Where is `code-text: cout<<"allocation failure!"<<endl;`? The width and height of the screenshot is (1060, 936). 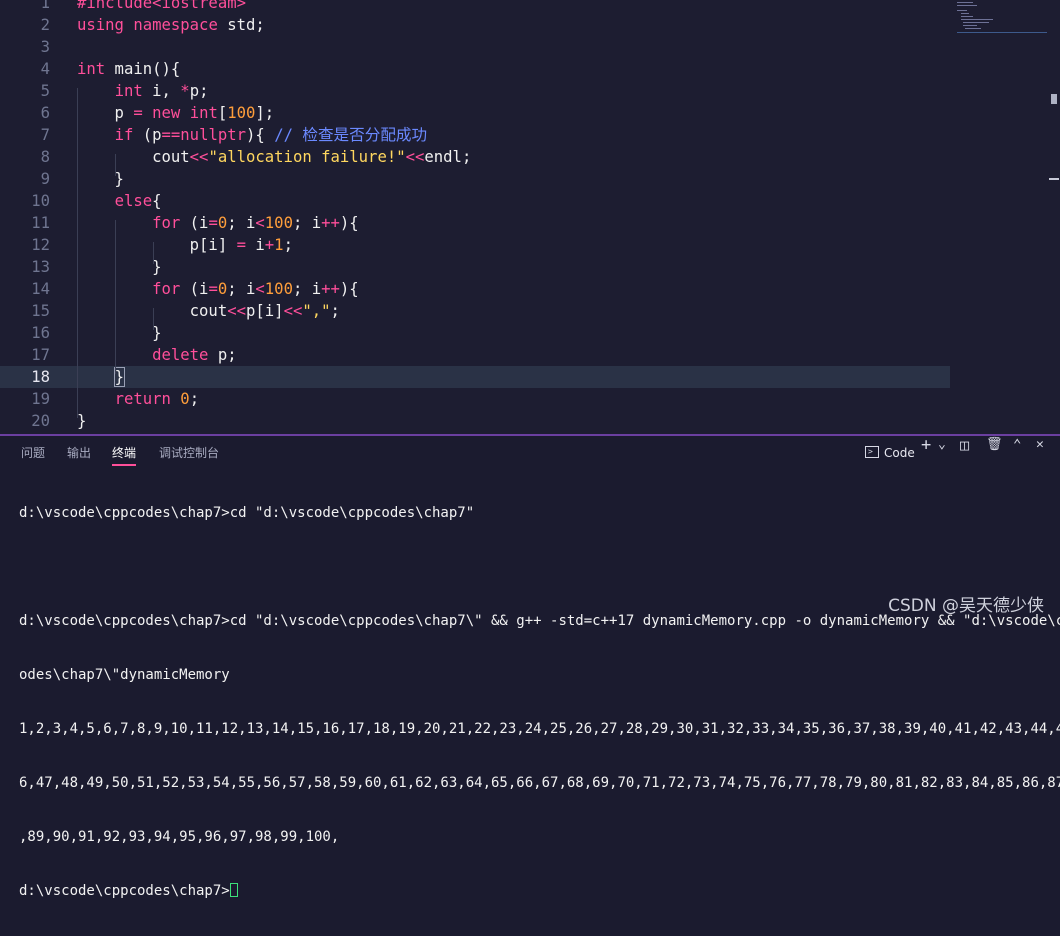
code-text: cout<<"allocation failure!"<<endl; is located at coordinates (274, 157).